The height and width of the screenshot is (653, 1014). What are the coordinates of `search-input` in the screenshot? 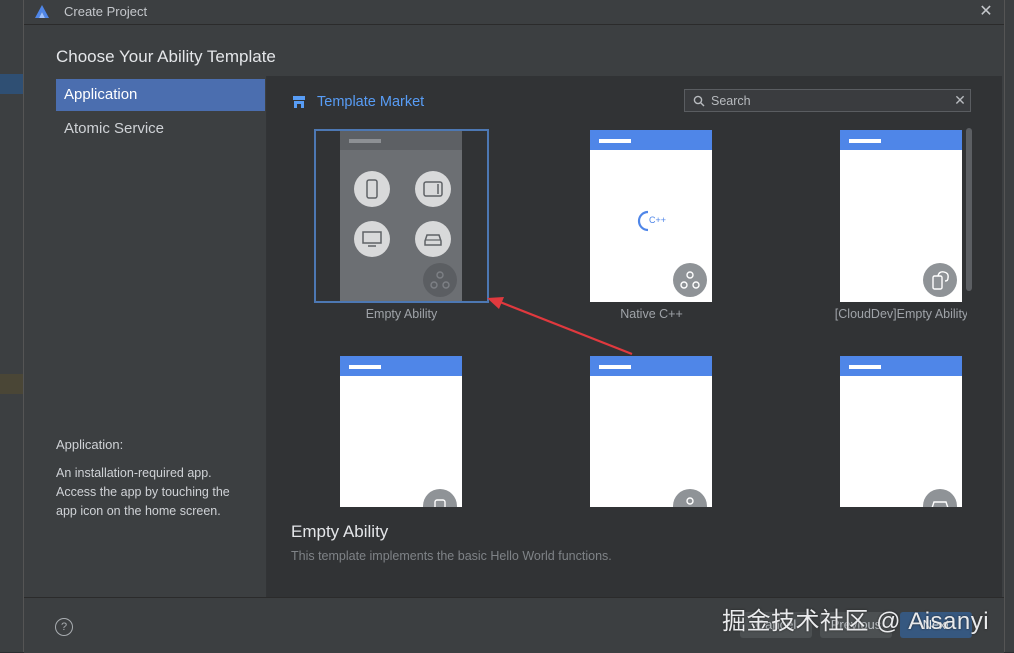 It's located at (829, 100).